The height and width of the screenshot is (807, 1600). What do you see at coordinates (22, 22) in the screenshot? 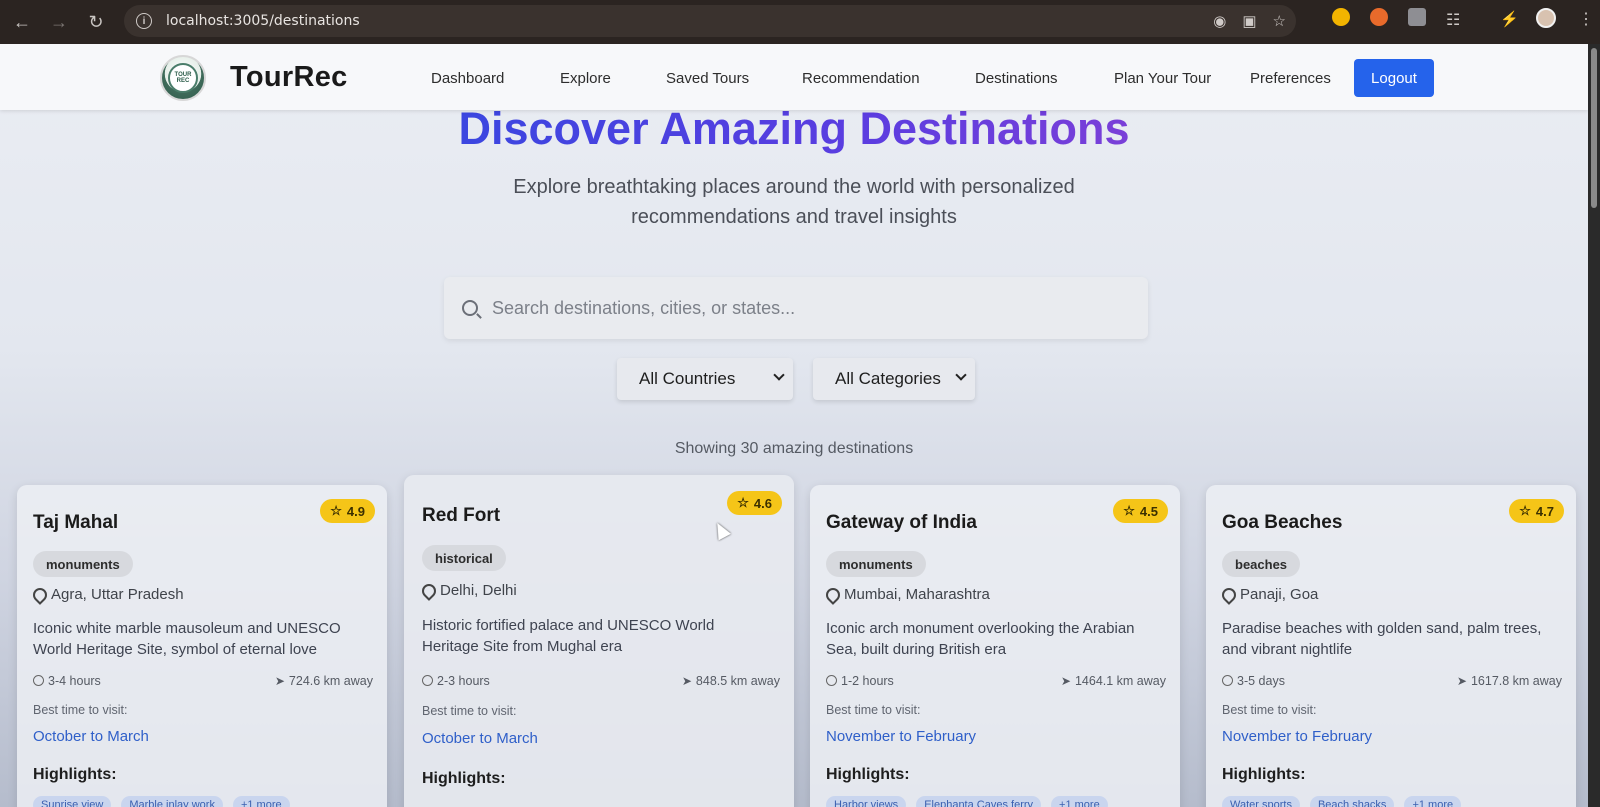
I see `back-icon: ←` at bounding box center [22, 22].